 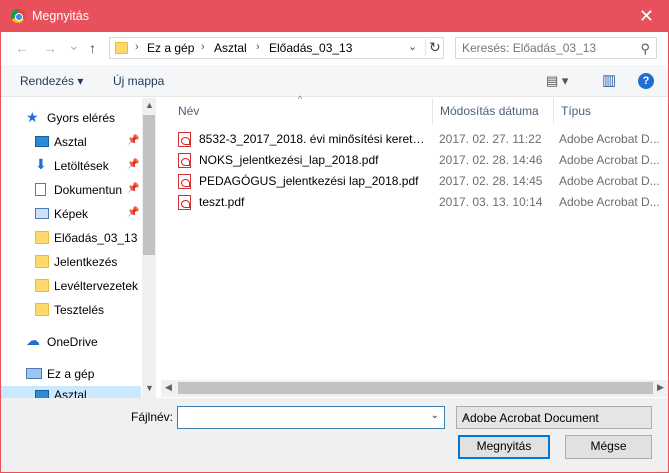 What do you see at coordinates (42, 213) in the screenshot?
I see `pictures-icon` at bounding box center [42, 213].